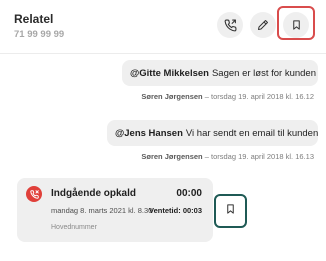  Describe the element at coordinates (259, 96) in the screenshot. I see `message-timestamp: – torsdag 19. april 2018 kl. 16.12` at that location.